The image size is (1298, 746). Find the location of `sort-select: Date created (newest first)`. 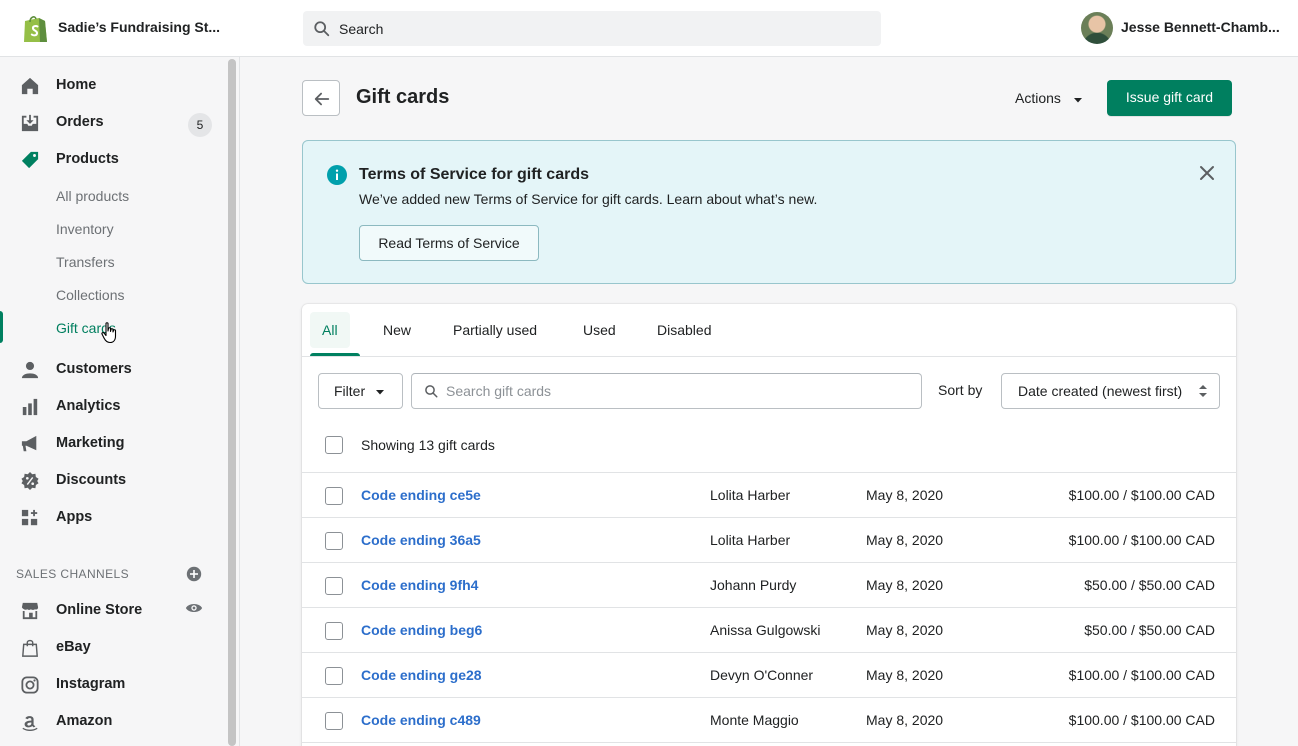

sort-select: Date created (newest first) is located at coordinates (1110, 391).